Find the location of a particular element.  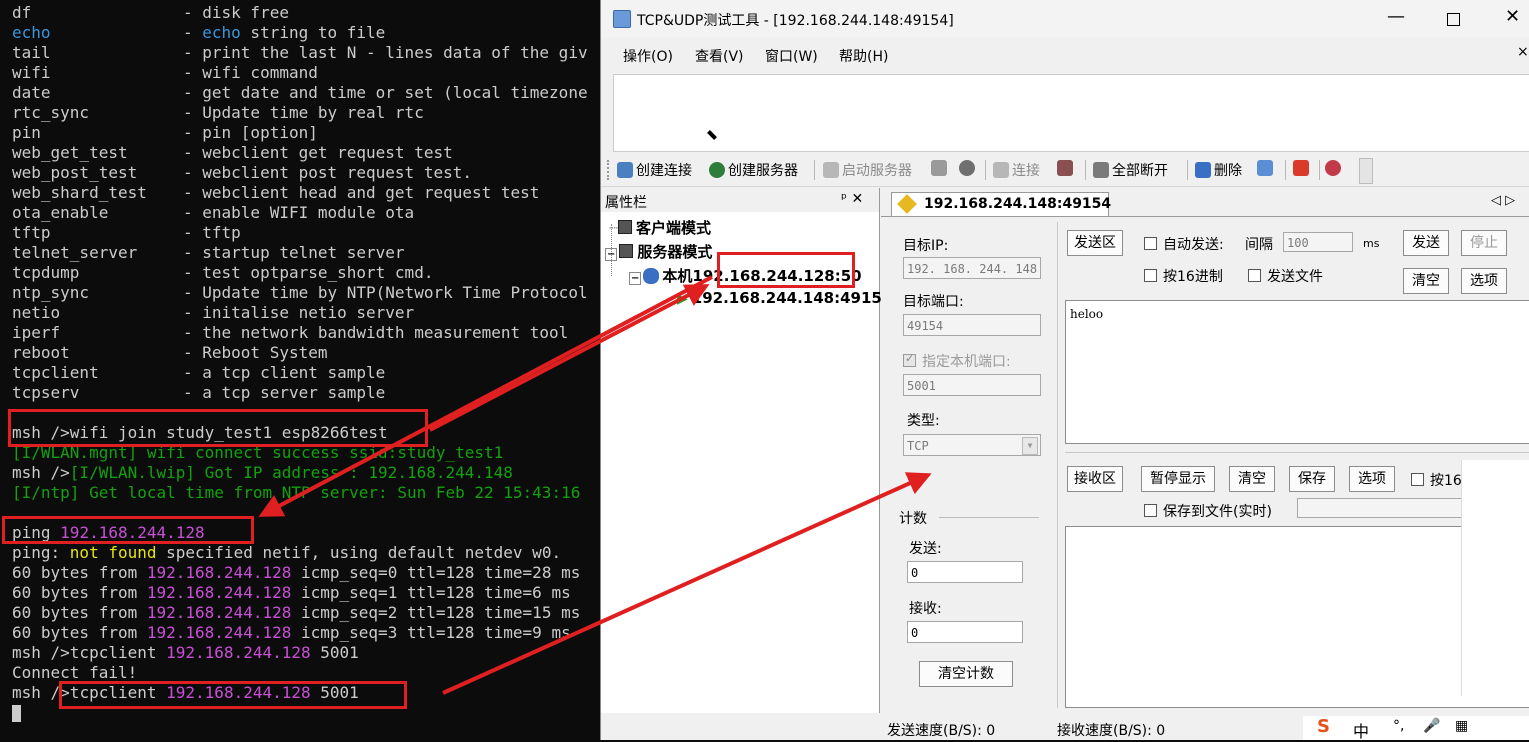

help-description: - the network bandwidth measurement tool is located at coordinates (376, 332).